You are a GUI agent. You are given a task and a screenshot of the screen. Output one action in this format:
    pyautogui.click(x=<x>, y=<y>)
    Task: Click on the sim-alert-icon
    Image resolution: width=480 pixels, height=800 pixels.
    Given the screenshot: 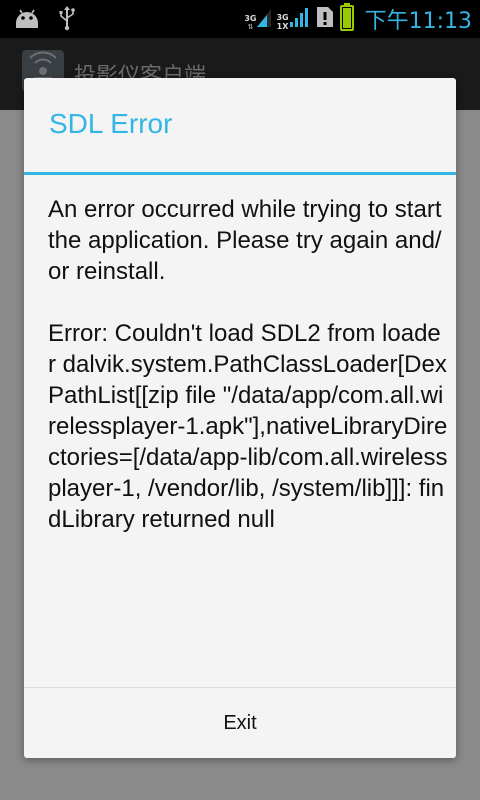 What is the action you would take?
    pyautogui.click(x=325, y=19)
    